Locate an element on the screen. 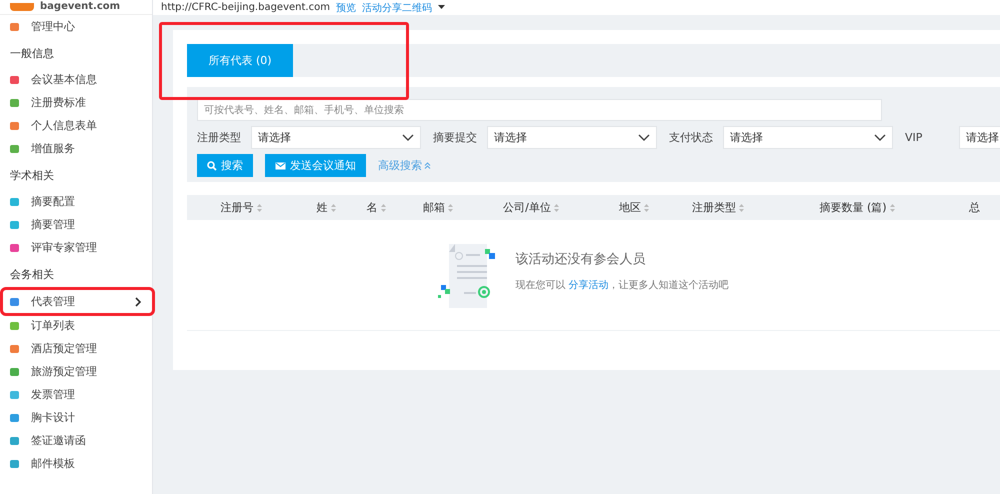  sidebar-item: 订单列表 is located at coordinates (74, 325).